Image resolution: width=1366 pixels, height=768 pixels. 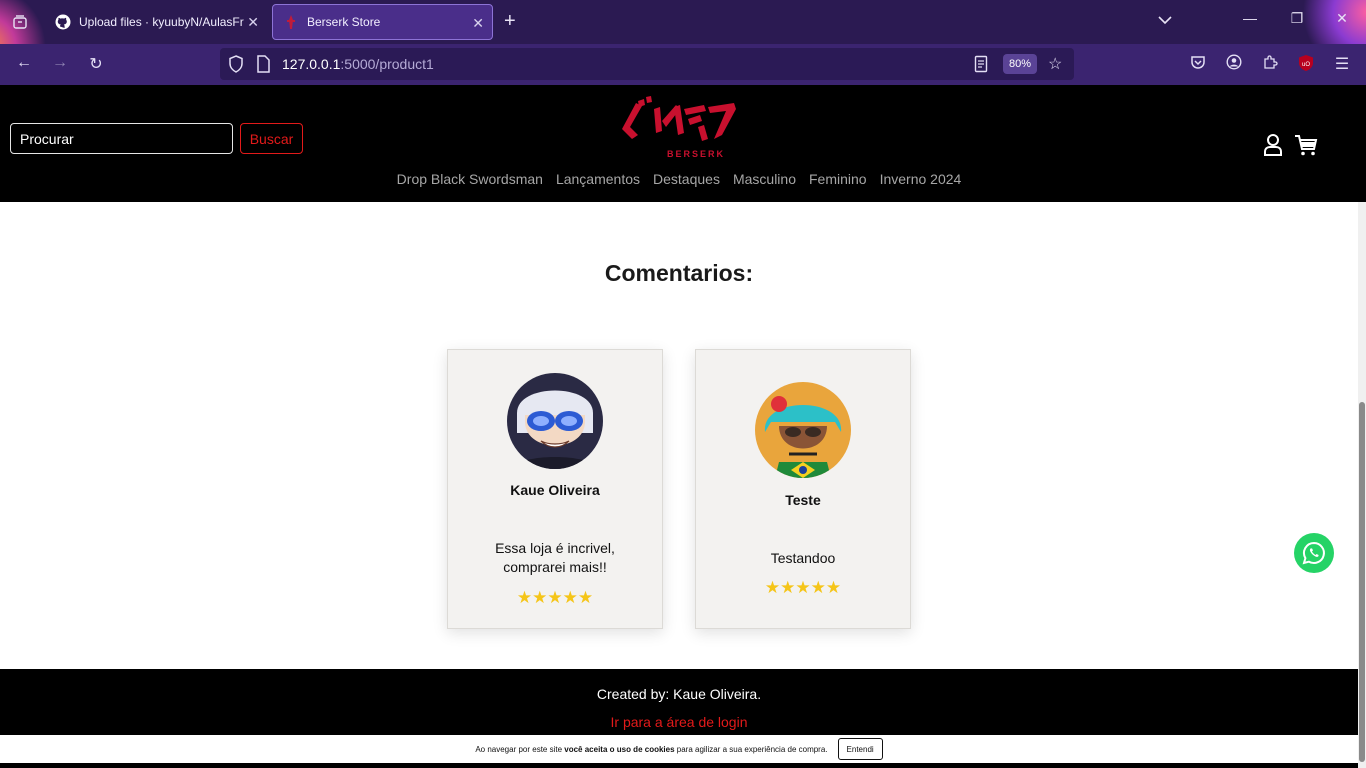 I want to click on cookie-accept-button: Entendi, so click(x=860, y=749).